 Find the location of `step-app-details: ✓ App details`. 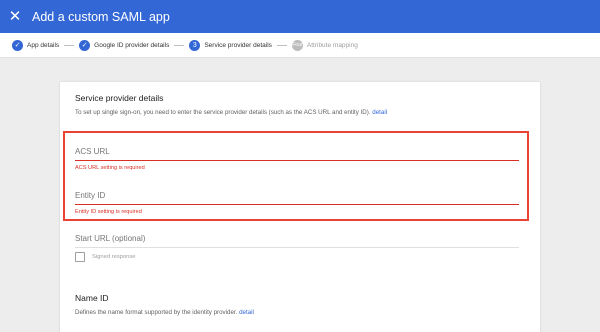

step-app-details: ✓ App details is located at coordinates (36, 45).